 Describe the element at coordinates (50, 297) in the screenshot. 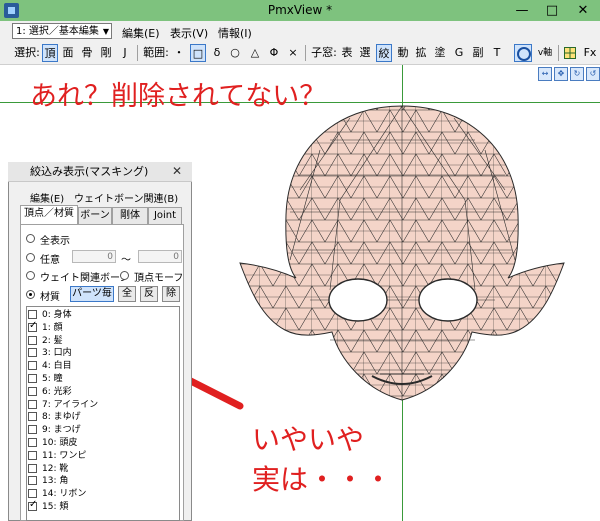

I see `radio-material-label: 材質` at that location.